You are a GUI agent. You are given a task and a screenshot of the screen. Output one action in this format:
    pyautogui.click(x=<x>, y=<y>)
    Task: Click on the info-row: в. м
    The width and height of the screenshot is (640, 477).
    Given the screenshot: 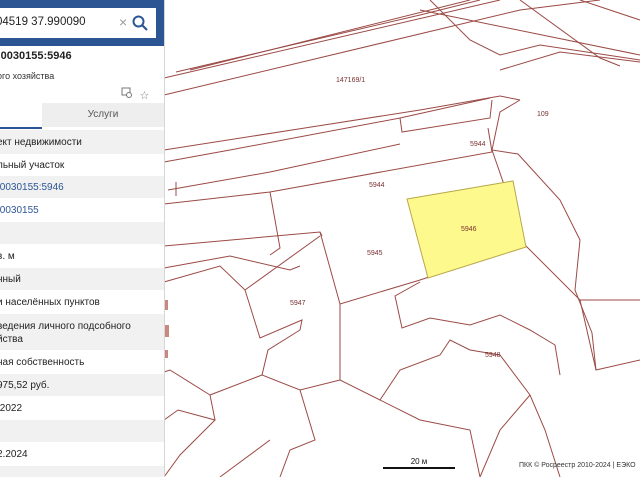 What is the action you would take?
    pyautogui.click(x=7, y=256)
    